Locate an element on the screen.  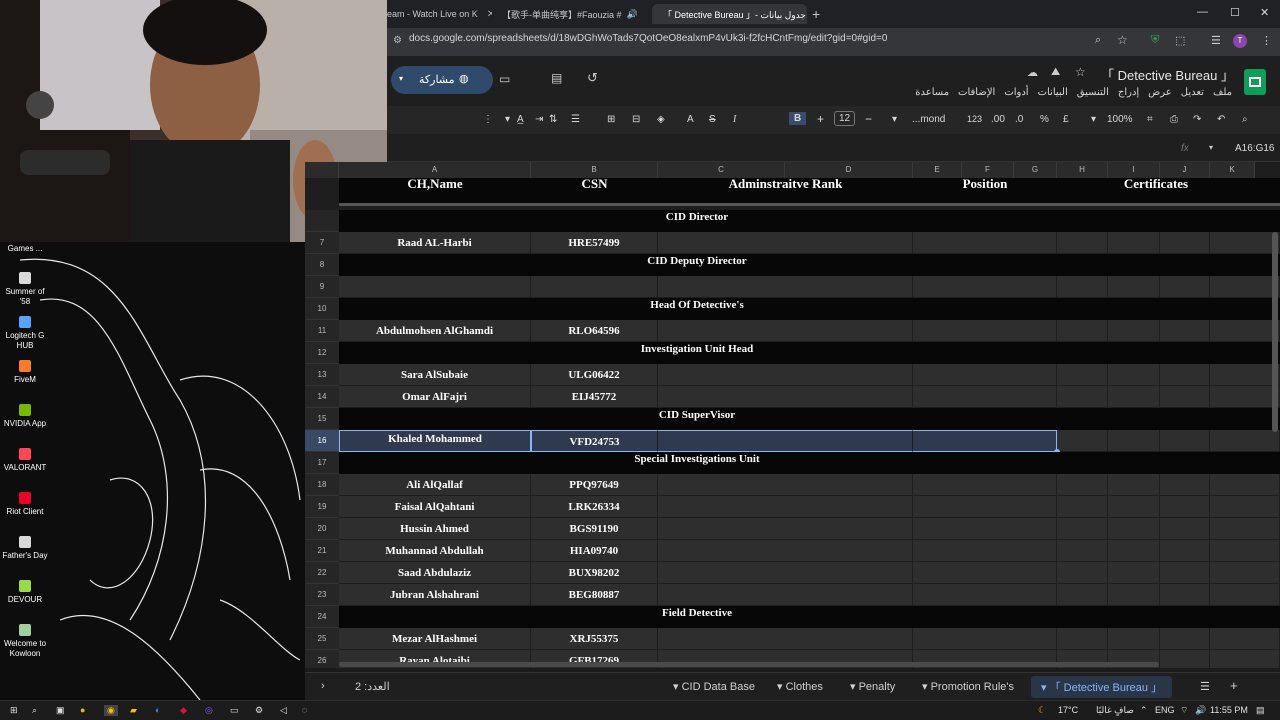
vertical-scrollbar is located at coordinates (1275, 332).